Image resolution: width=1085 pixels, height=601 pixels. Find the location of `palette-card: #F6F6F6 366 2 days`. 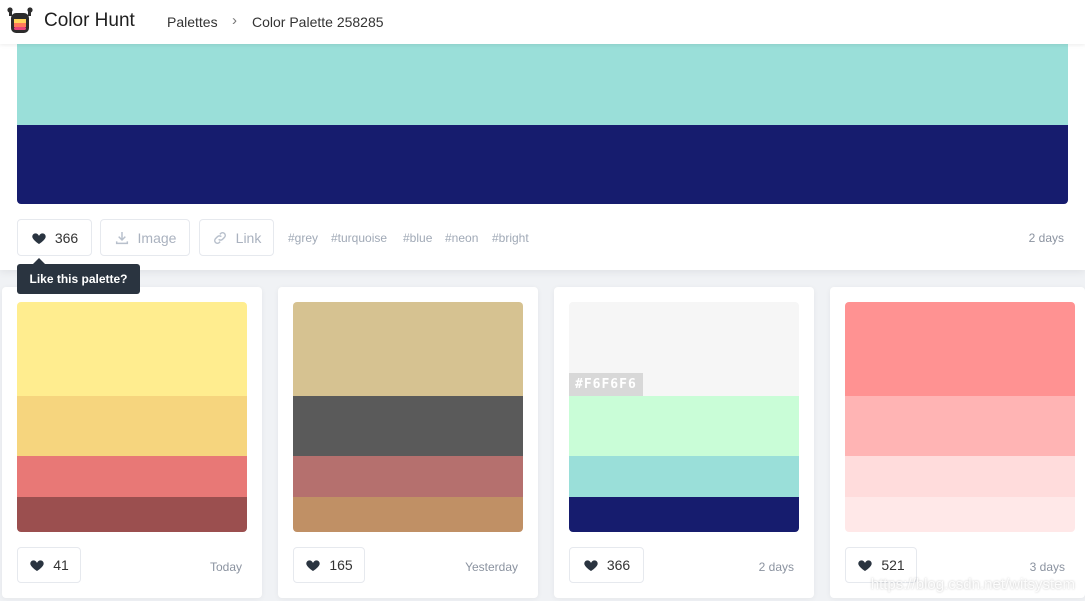

palette-card: #F6F6F6 366 2 days is located at coordinates (684, 442).